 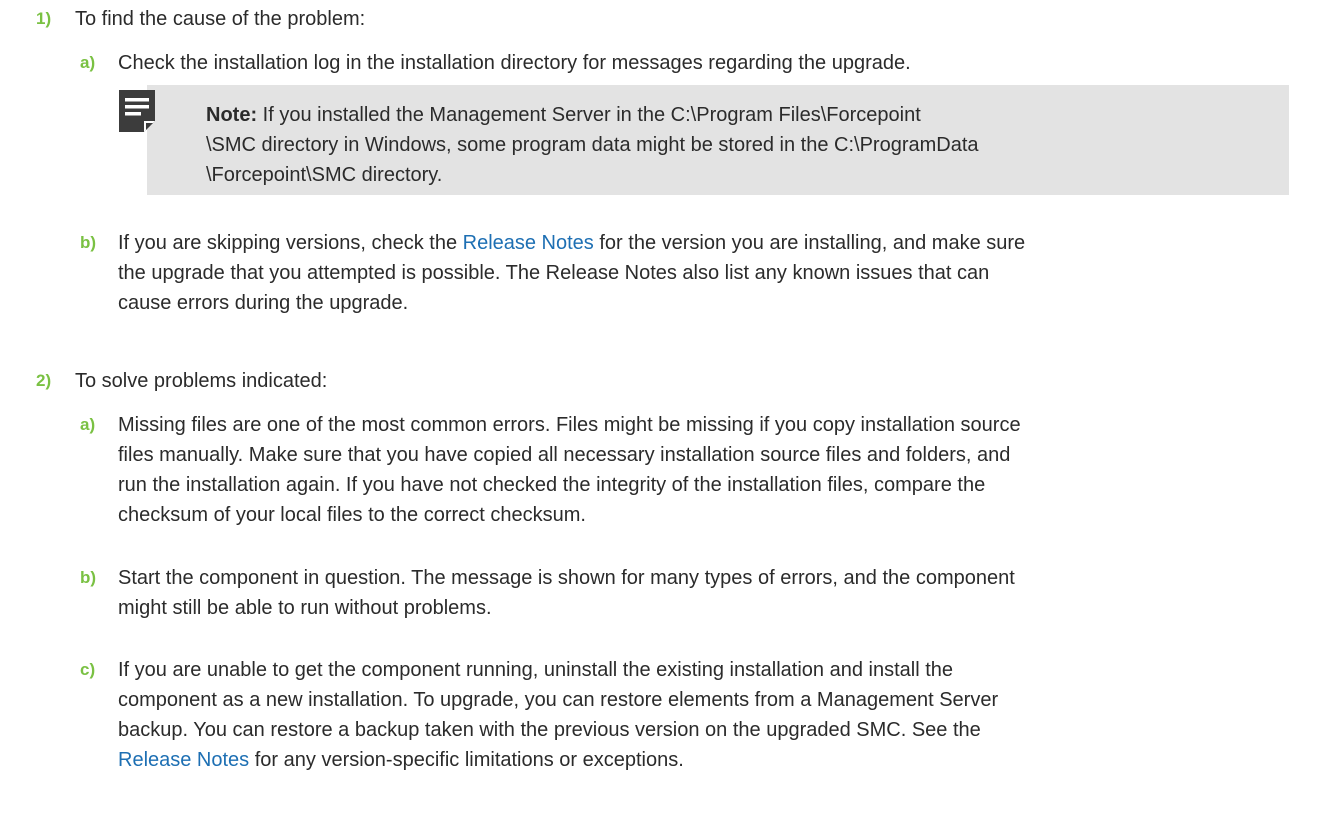 I want to click on step-text: To solve problems indicated:, so click(x=201, y=381).